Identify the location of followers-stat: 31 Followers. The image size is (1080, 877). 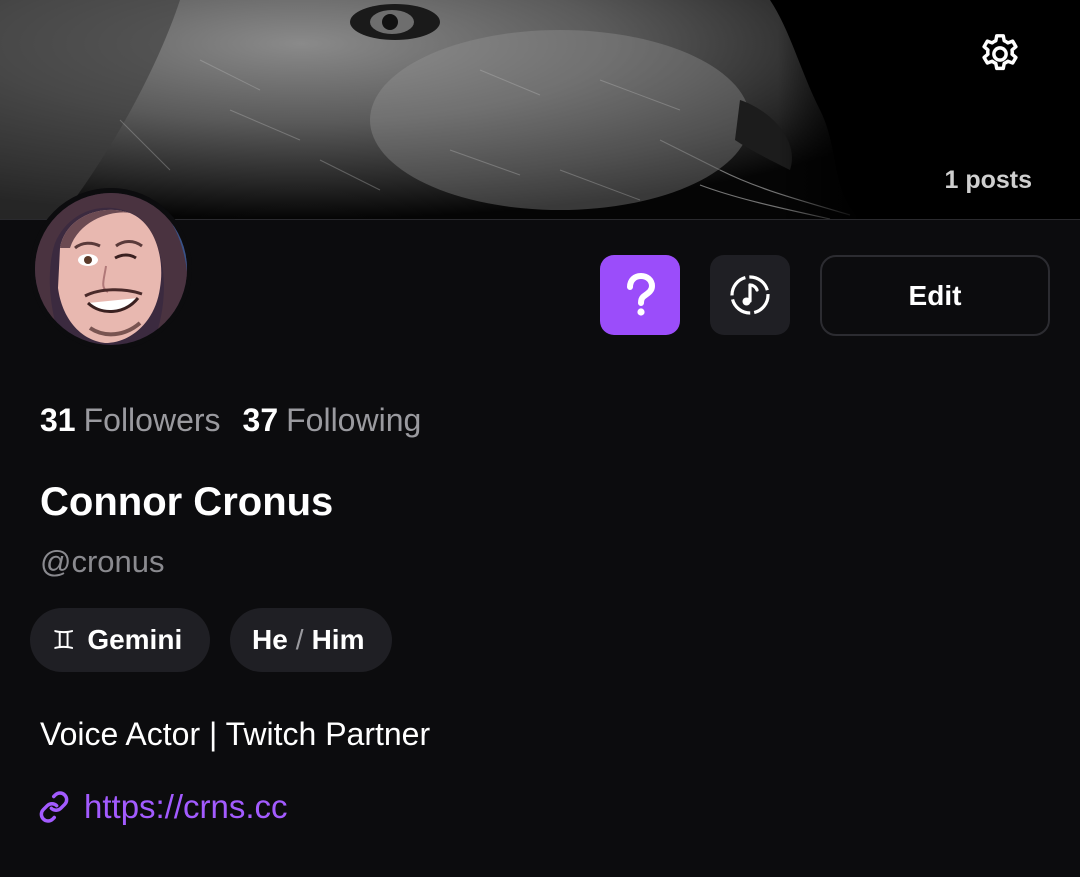
(130, 420).